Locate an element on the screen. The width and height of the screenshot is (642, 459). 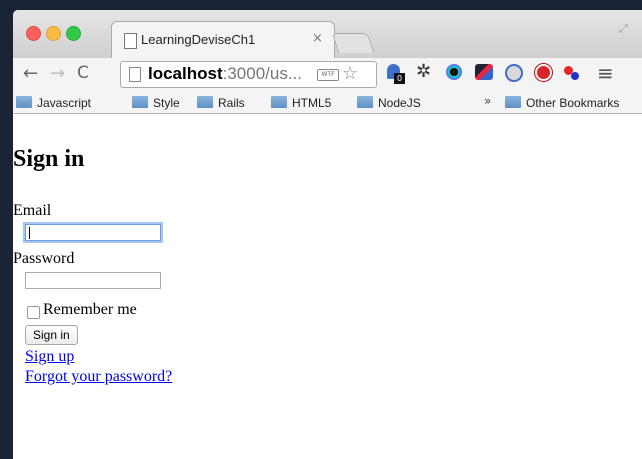
ghostery-extension-icon: 0 is located at coordinates (395, 74).